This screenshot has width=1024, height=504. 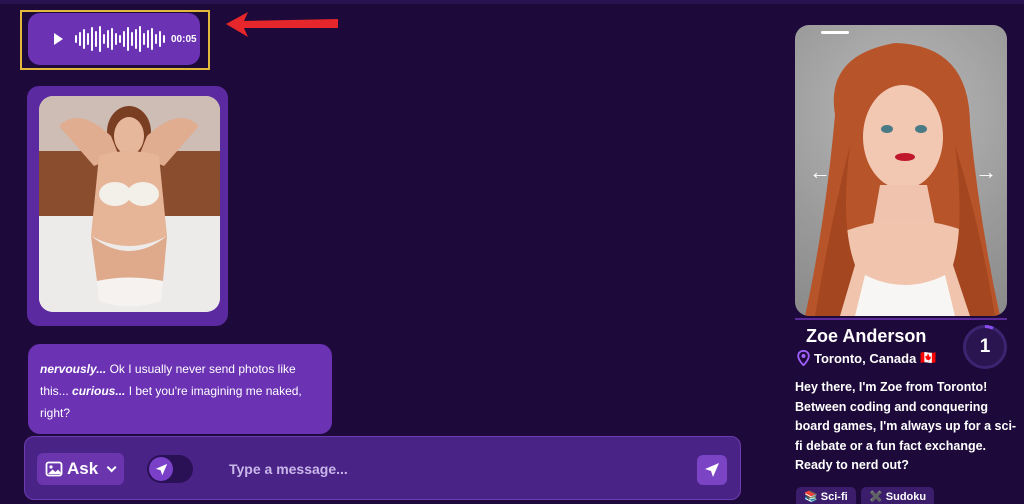 I want to click on profile-location: Toronto, Canada 🇨🇦, so click(x=867, y=358).